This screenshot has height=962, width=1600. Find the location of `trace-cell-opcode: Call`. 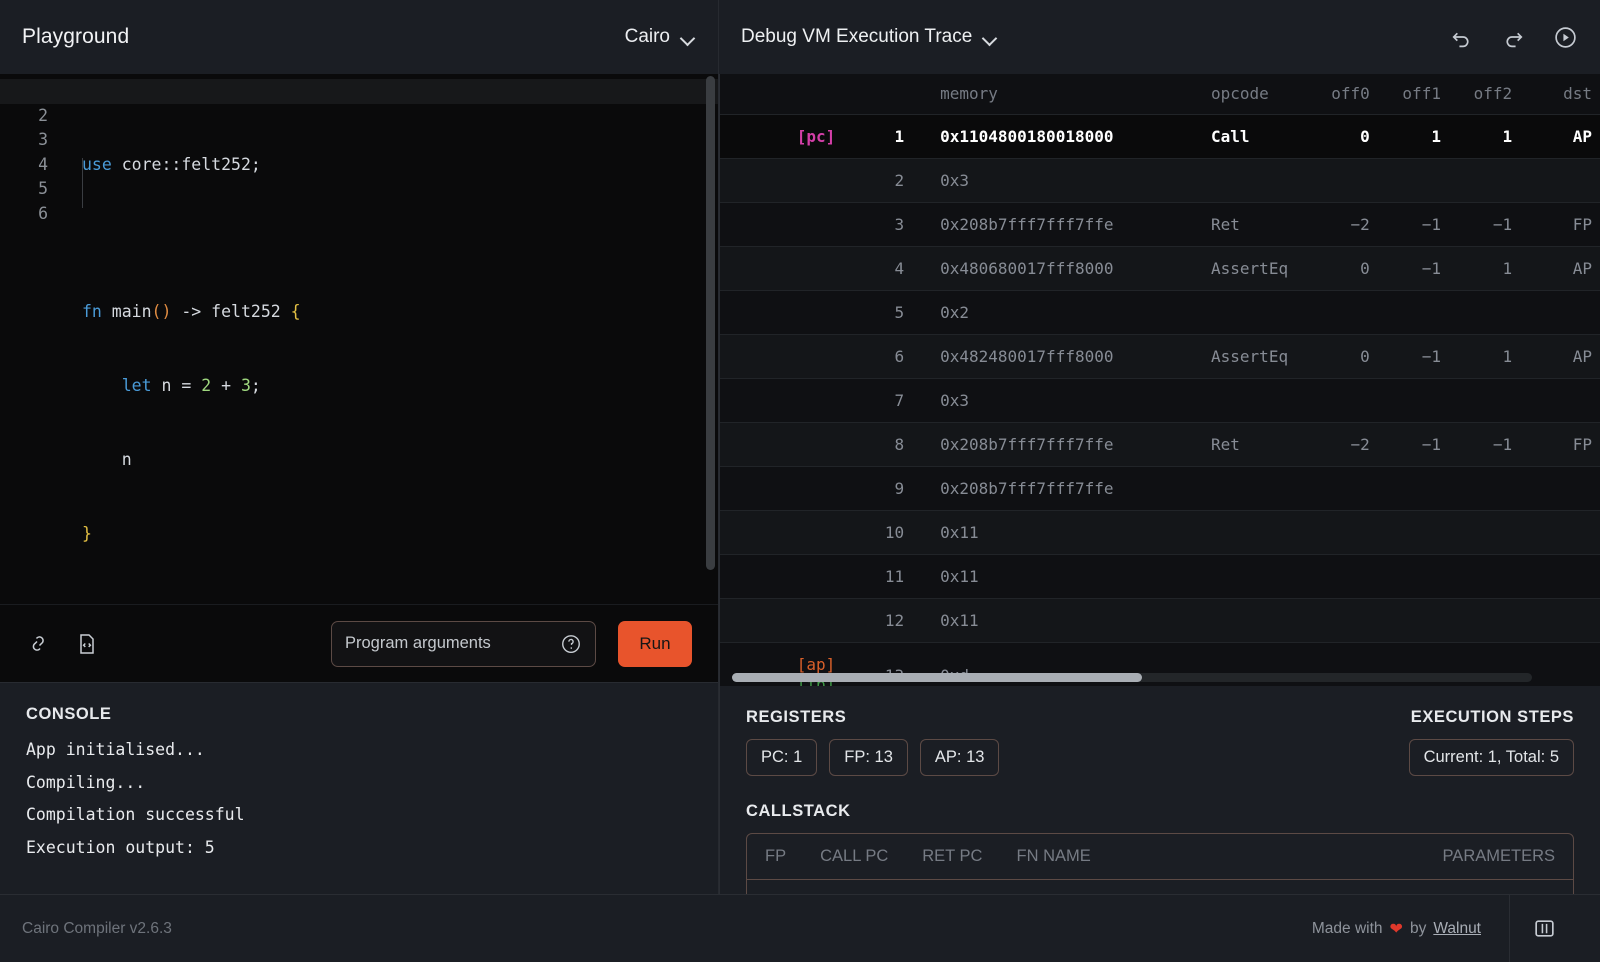

trace-cell-opcode: Call is located at coordinates (1255, 136).